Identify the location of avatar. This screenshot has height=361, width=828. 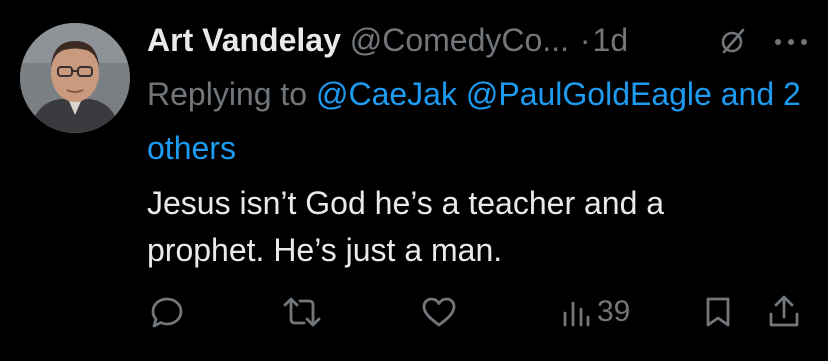
(75, 78).